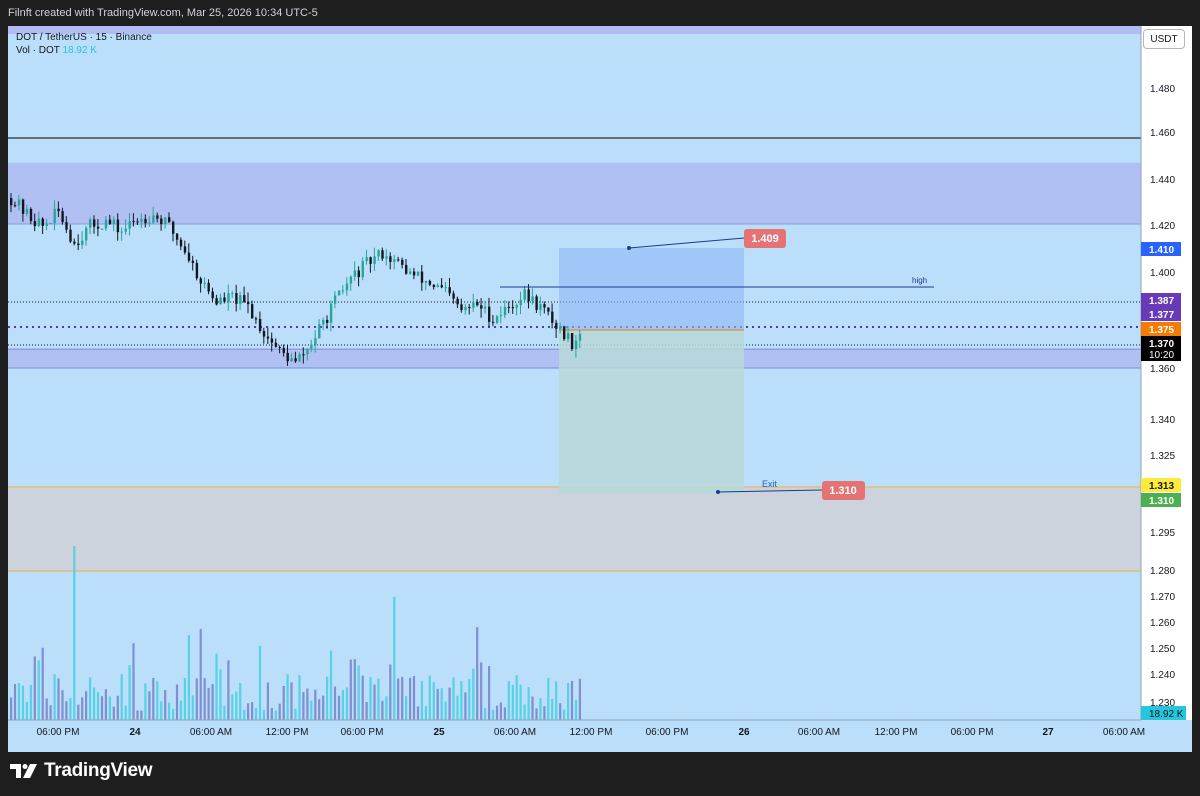 This screenshot has height=796, width=1200. What do you see at coordinates (79, 50) in the screenshot?
I see `vol-value: 18.92 K` at bounding box center [79, 50].